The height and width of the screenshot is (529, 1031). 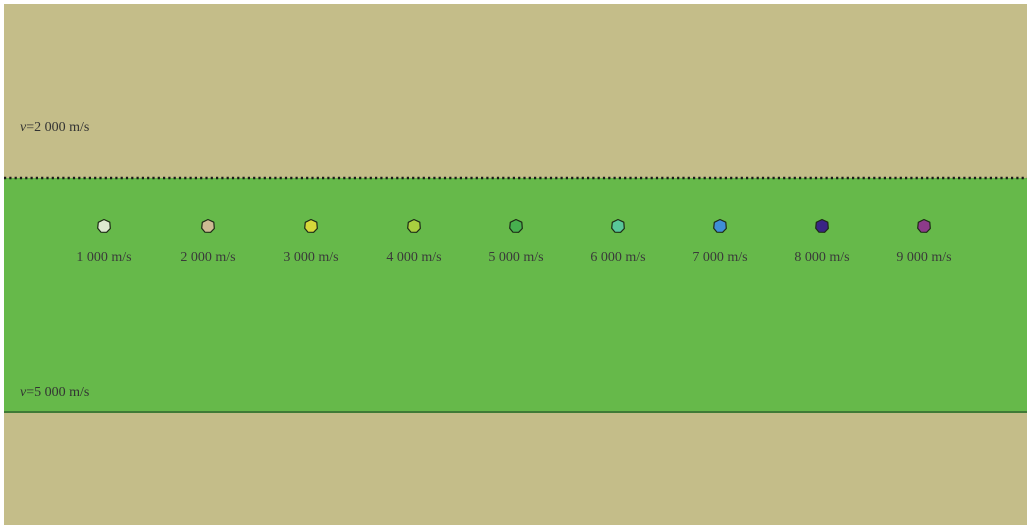 I want to click on marker-label: 5 000 m/s, so click(x=516, y=257).